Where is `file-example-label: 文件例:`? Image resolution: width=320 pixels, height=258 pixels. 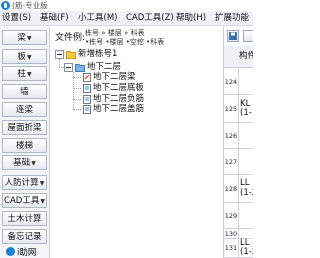
file-example-label: 文件例: is located at coordinates (70, 38).